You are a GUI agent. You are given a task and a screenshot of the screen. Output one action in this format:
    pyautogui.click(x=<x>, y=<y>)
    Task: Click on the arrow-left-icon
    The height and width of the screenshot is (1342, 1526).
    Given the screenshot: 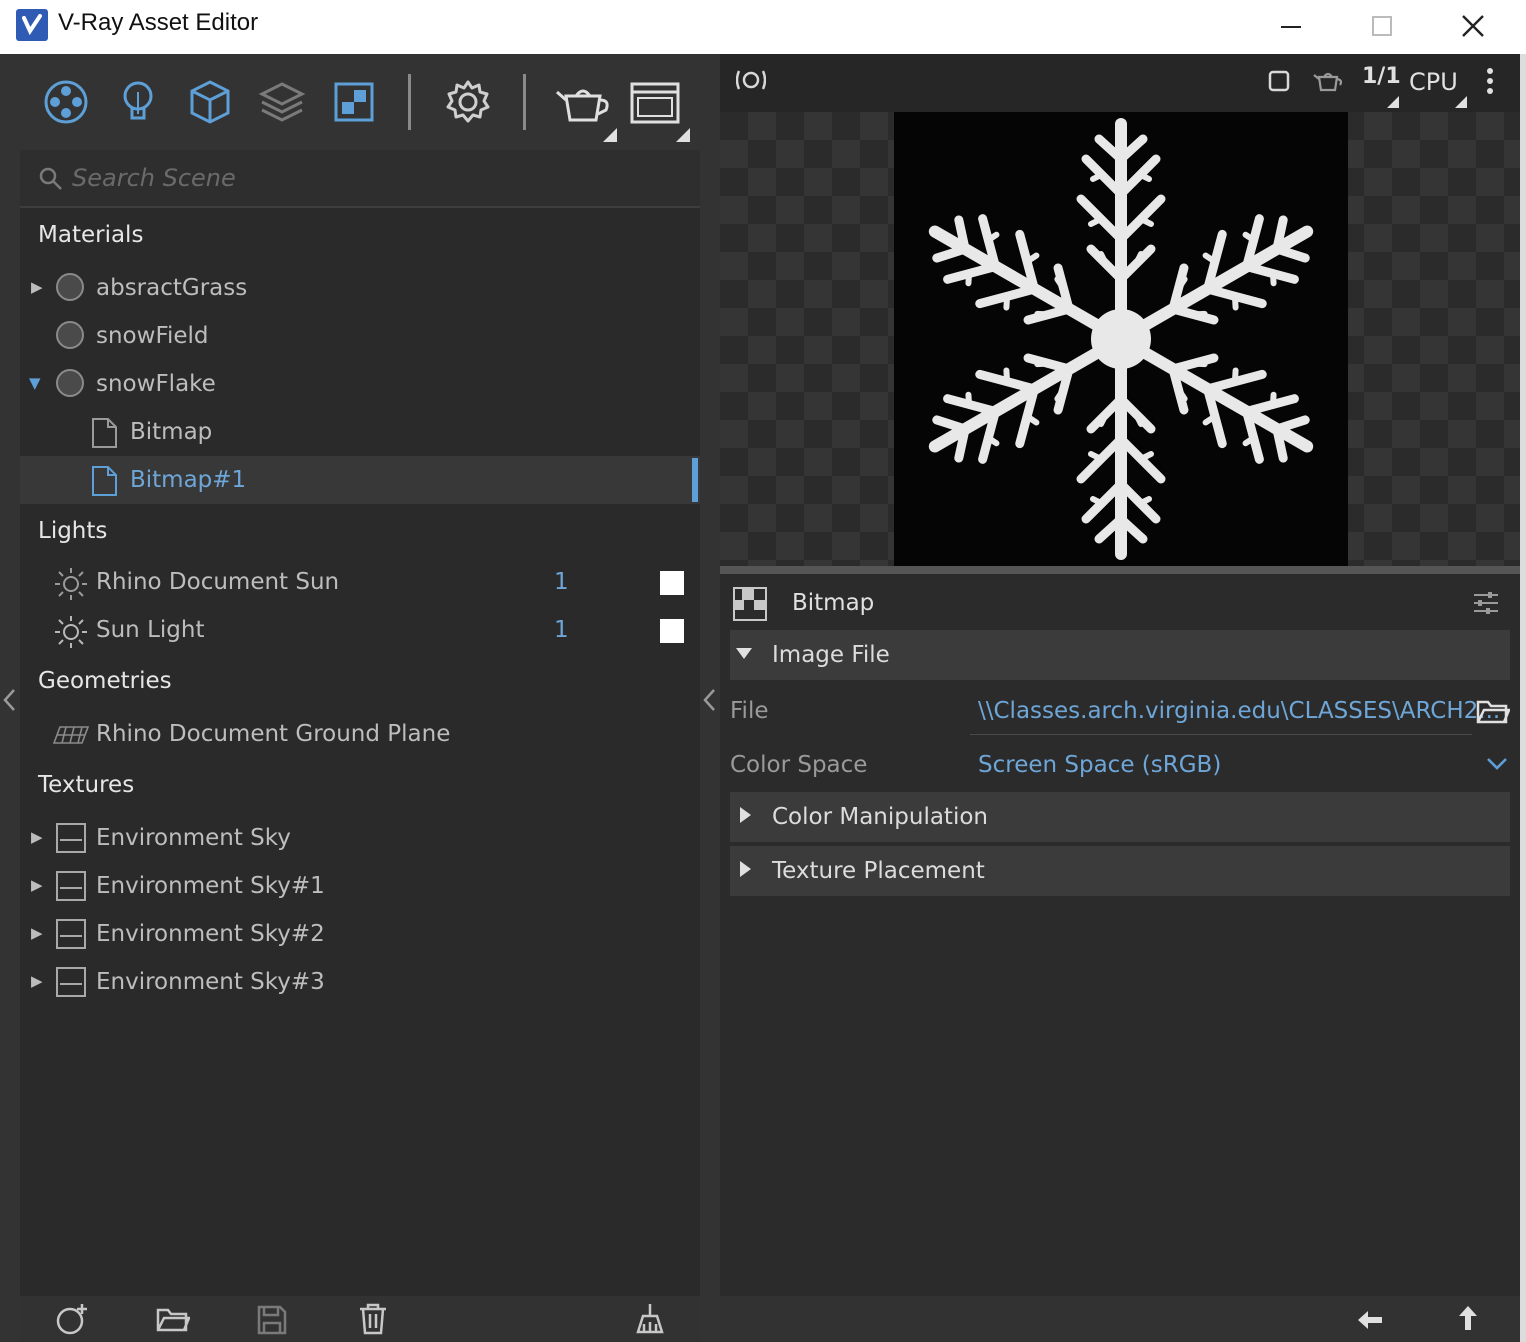 What is the action you would take?
    pyautogui.click(x=1370, y=1320)
    